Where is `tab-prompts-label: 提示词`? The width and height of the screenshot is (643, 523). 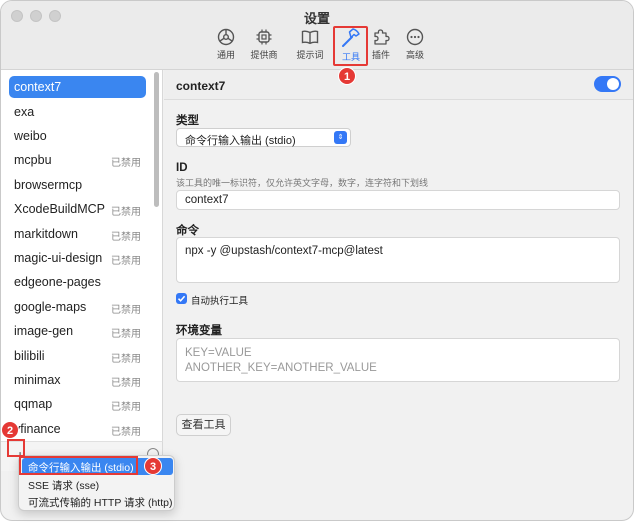
tab-prompts-label: 提示词 is located at coordinates (310, 55).